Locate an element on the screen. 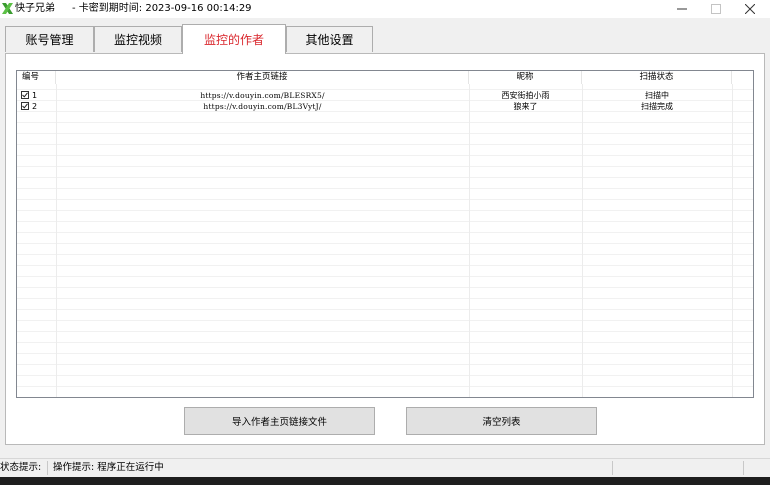  row-id-cell: 2 is located at coordinates (36, 106).